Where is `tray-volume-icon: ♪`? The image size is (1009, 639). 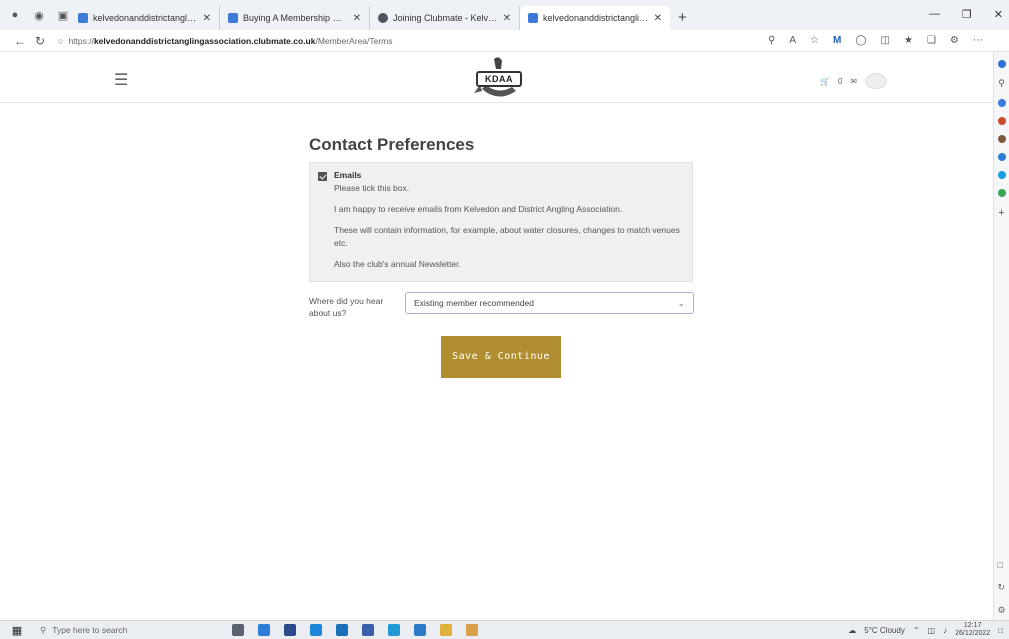 tray-volume-icon: ♪ is located at coordinates (945, 630).